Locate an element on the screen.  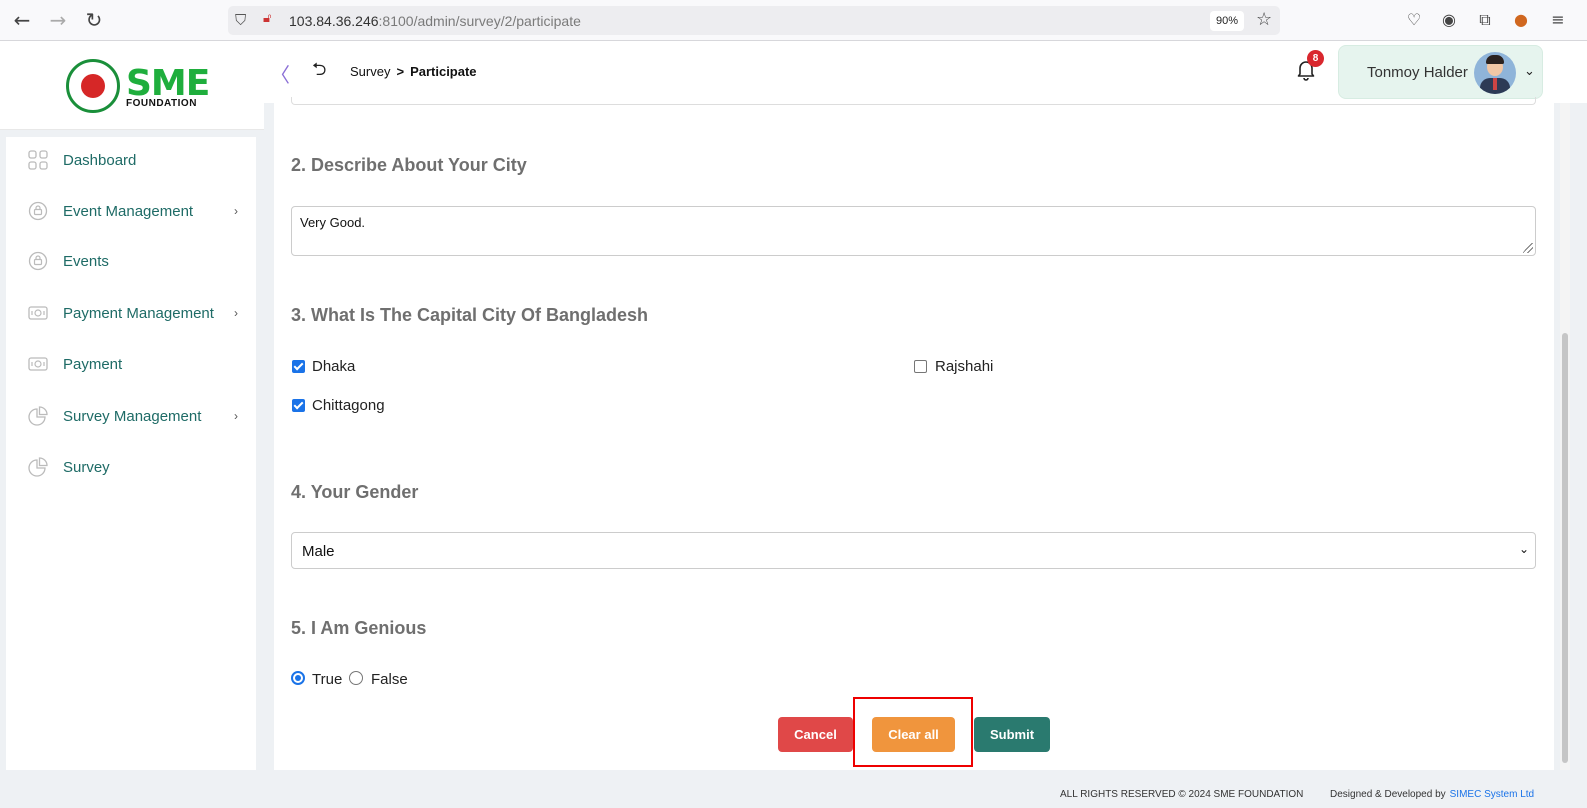
sidebar-header: SME FOUNDATION is located at coordinates (132, 85).